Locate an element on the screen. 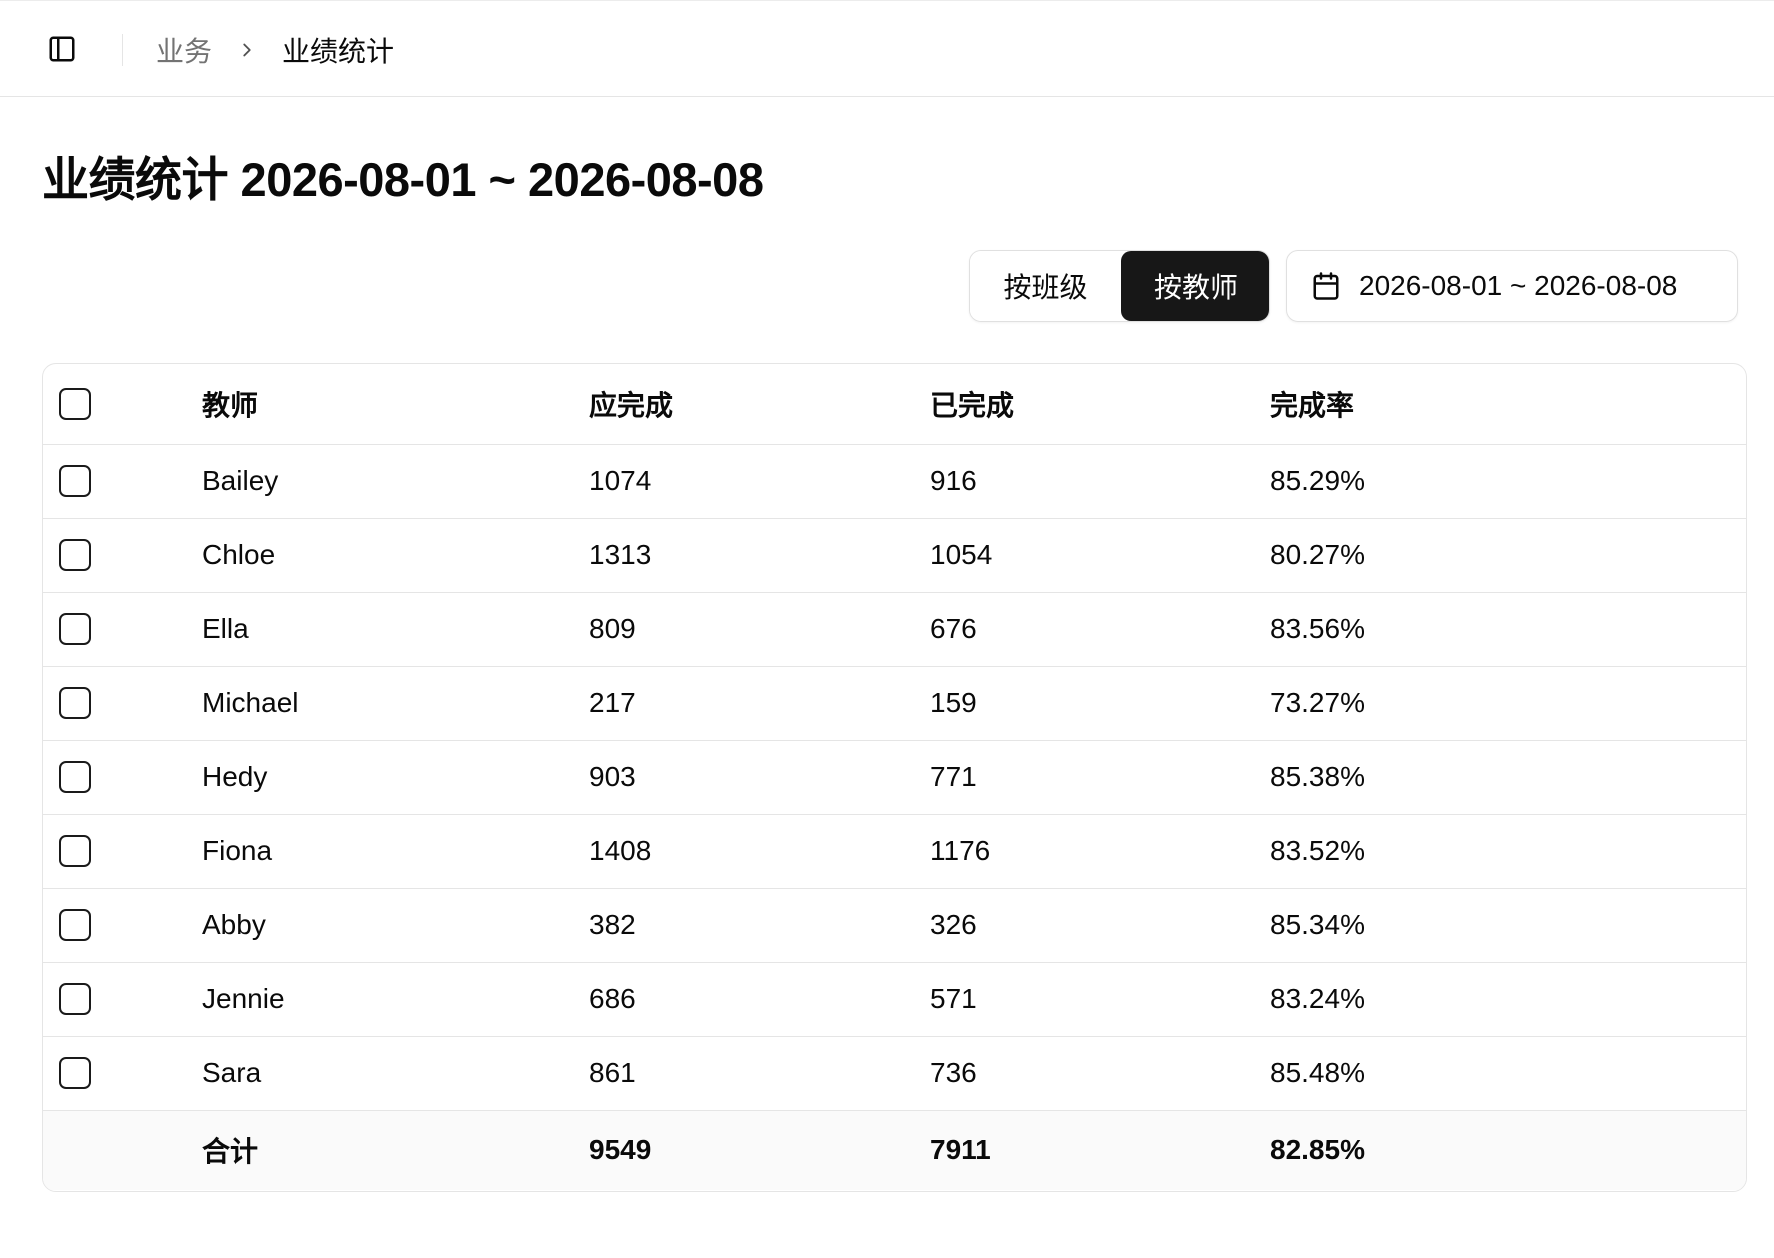  column-header-due: 应完成 is located at coordinates (759, 404).